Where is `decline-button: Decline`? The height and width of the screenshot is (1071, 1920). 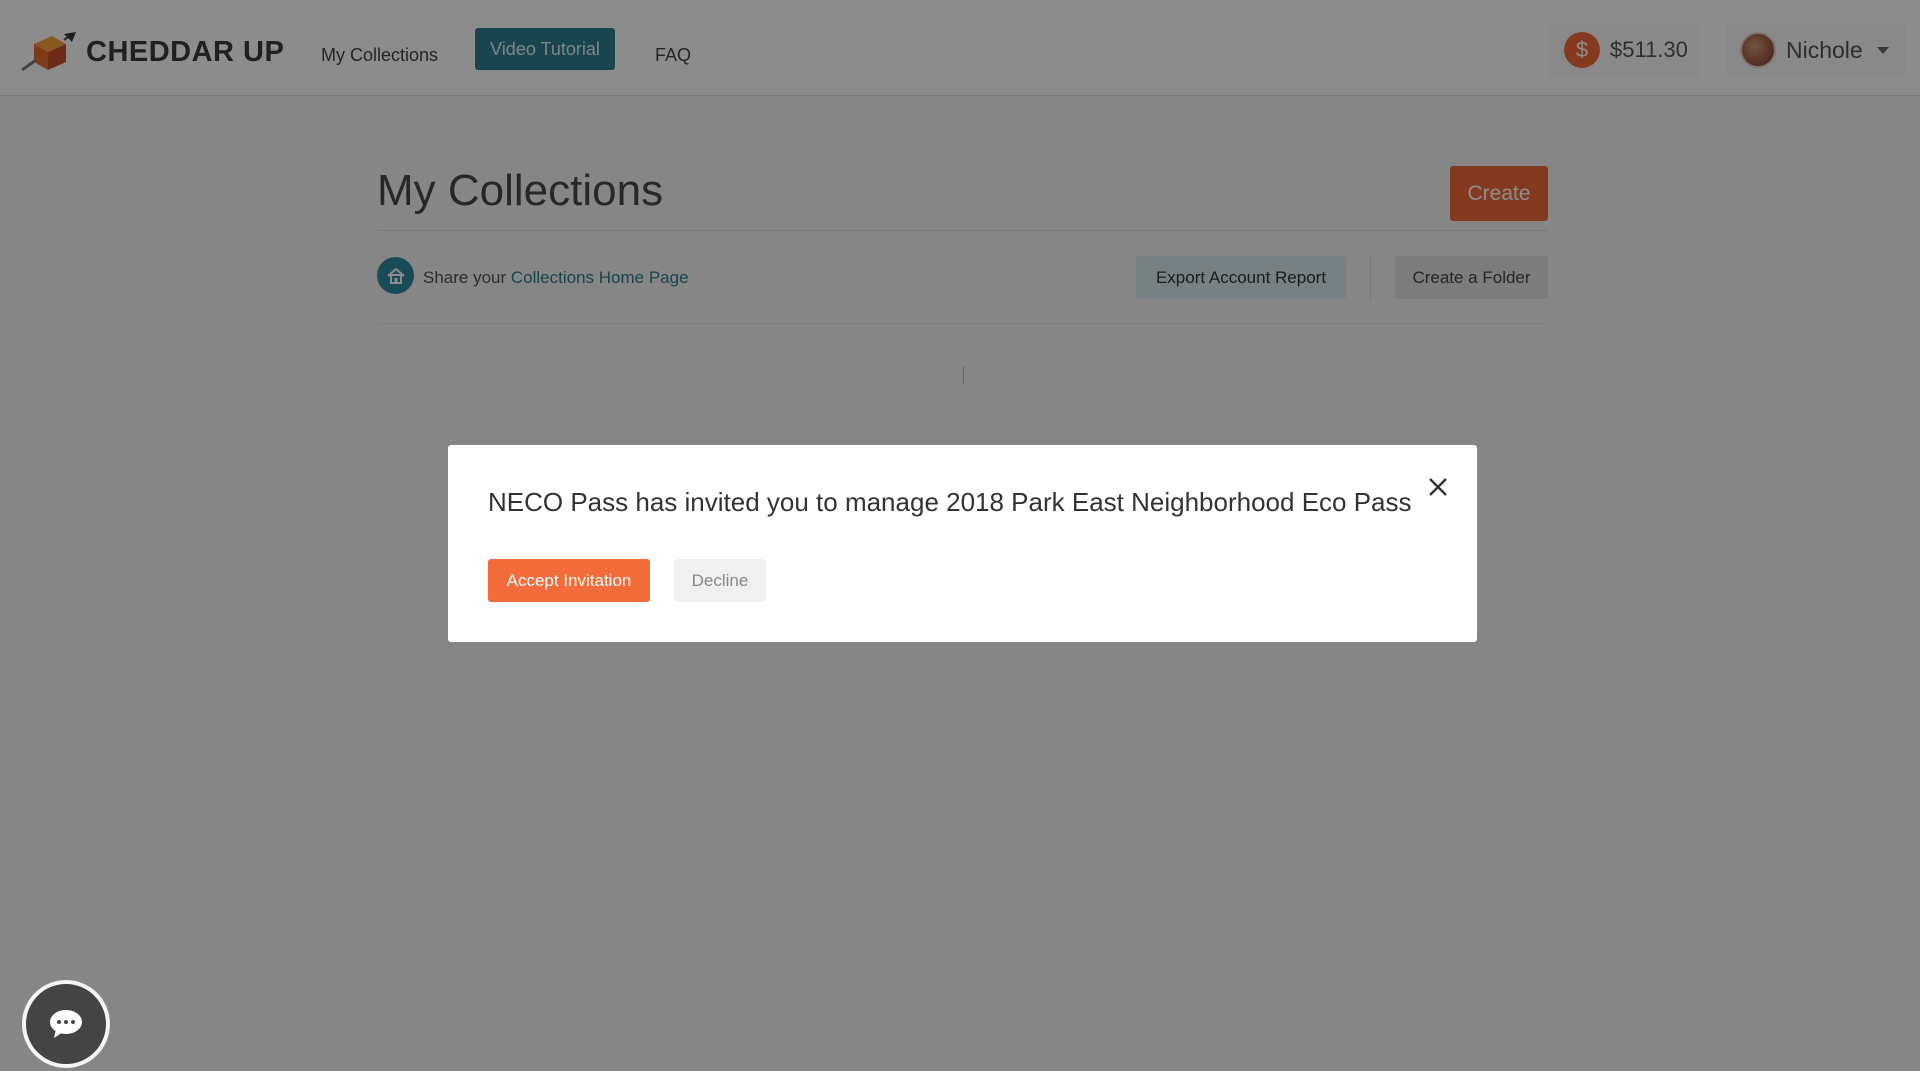
decline-button: Decline is located at coordinates (720, 580).